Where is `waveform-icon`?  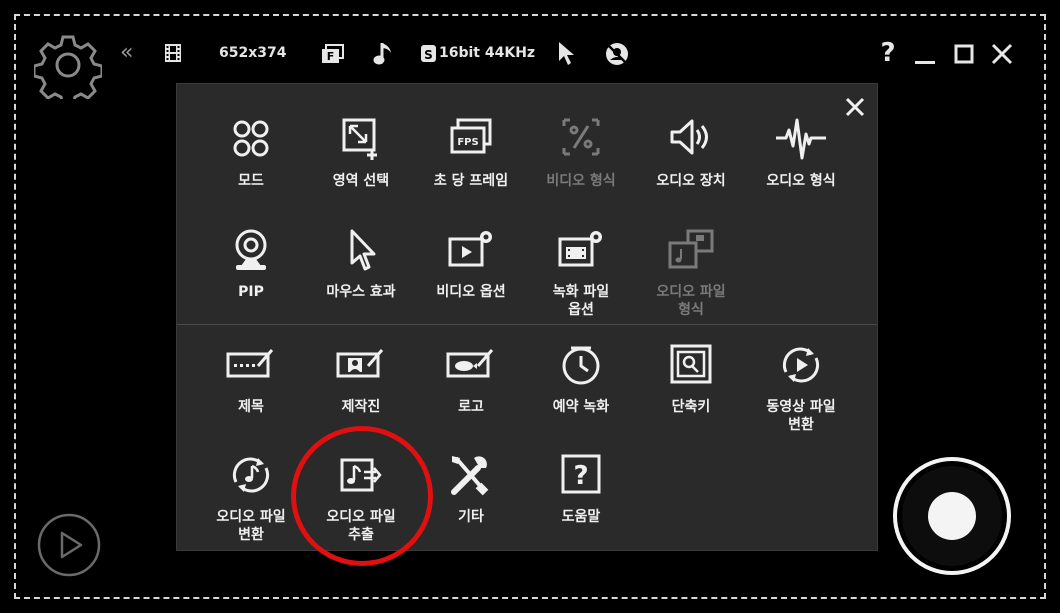
waveform-icon is located at coordinates (801, 139).